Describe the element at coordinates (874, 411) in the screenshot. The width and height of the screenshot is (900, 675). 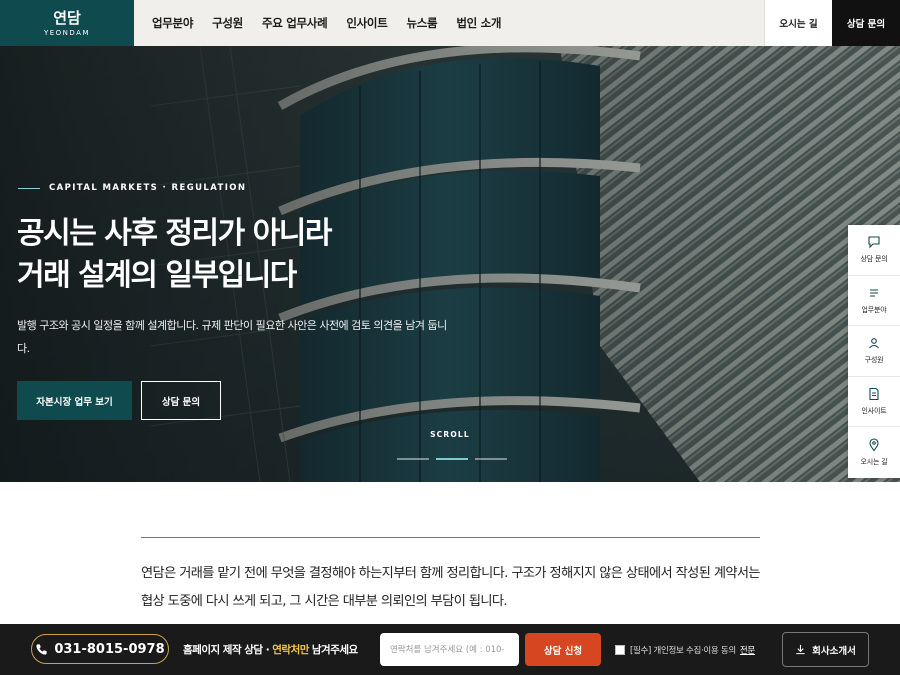
I see `quick-insights-label: 인사이트` at that location.